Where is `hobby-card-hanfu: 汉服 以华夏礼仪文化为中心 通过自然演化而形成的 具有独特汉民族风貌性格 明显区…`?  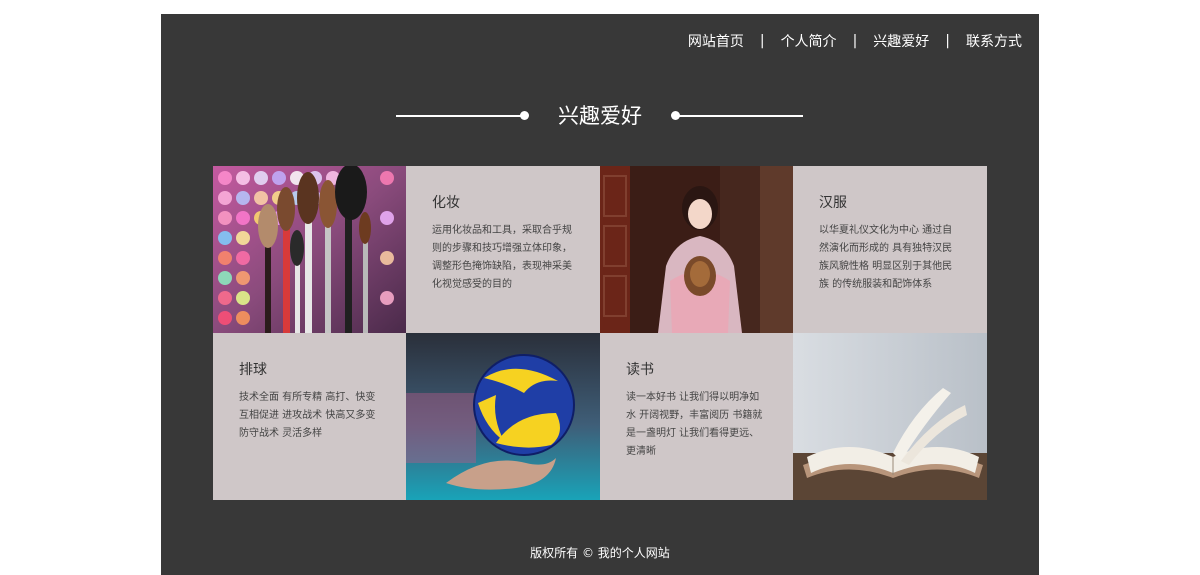 hobby-card-hanfu: 汉服 以华夏礼仪文化为中心 通过自然演化而形成的 具有独特汉民族风貌性格 明显区… is located at coordinates (890, 249).